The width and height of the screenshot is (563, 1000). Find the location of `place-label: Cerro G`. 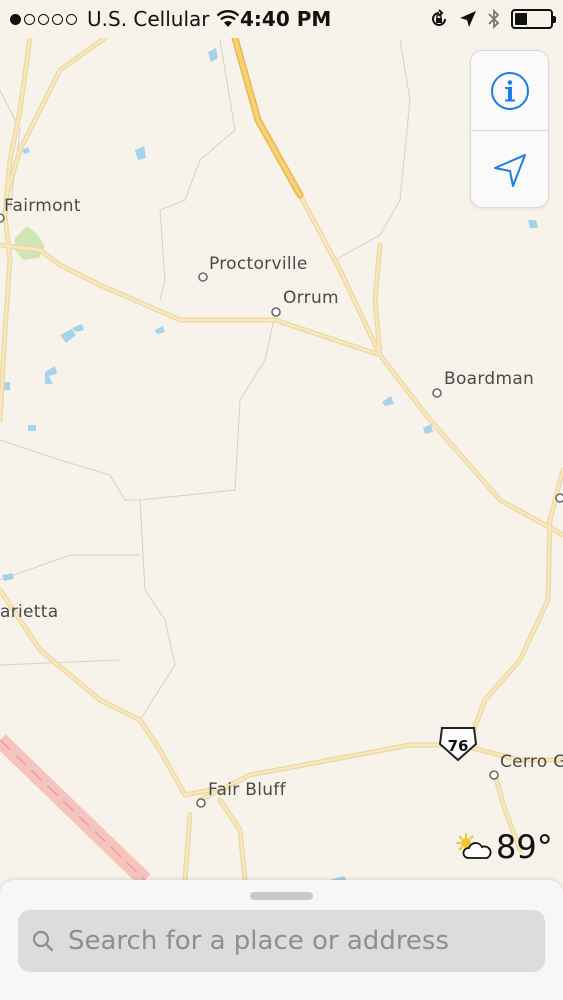

place-label: Cerro G is located at coordinates (531, 762).